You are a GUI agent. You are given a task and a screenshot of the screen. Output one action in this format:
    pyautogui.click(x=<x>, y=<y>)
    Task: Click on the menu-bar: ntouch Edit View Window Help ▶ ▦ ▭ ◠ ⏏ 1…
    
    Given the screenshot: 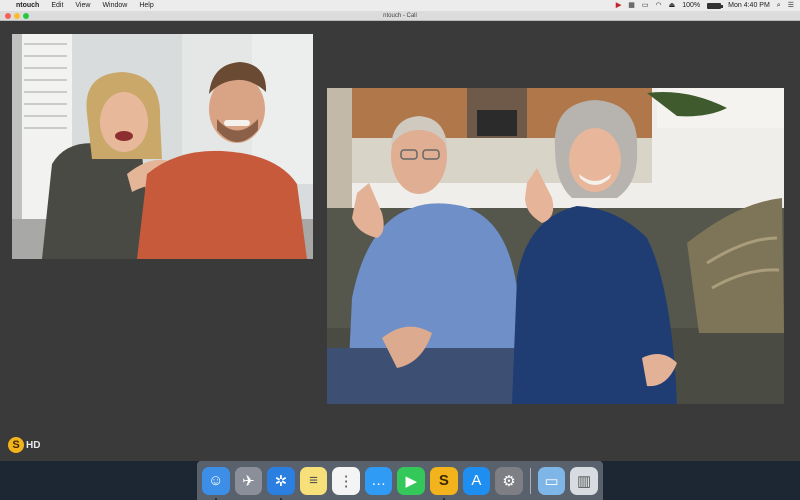 What is the action you would take?
    pyautogui.click(x=400, y=5)
    